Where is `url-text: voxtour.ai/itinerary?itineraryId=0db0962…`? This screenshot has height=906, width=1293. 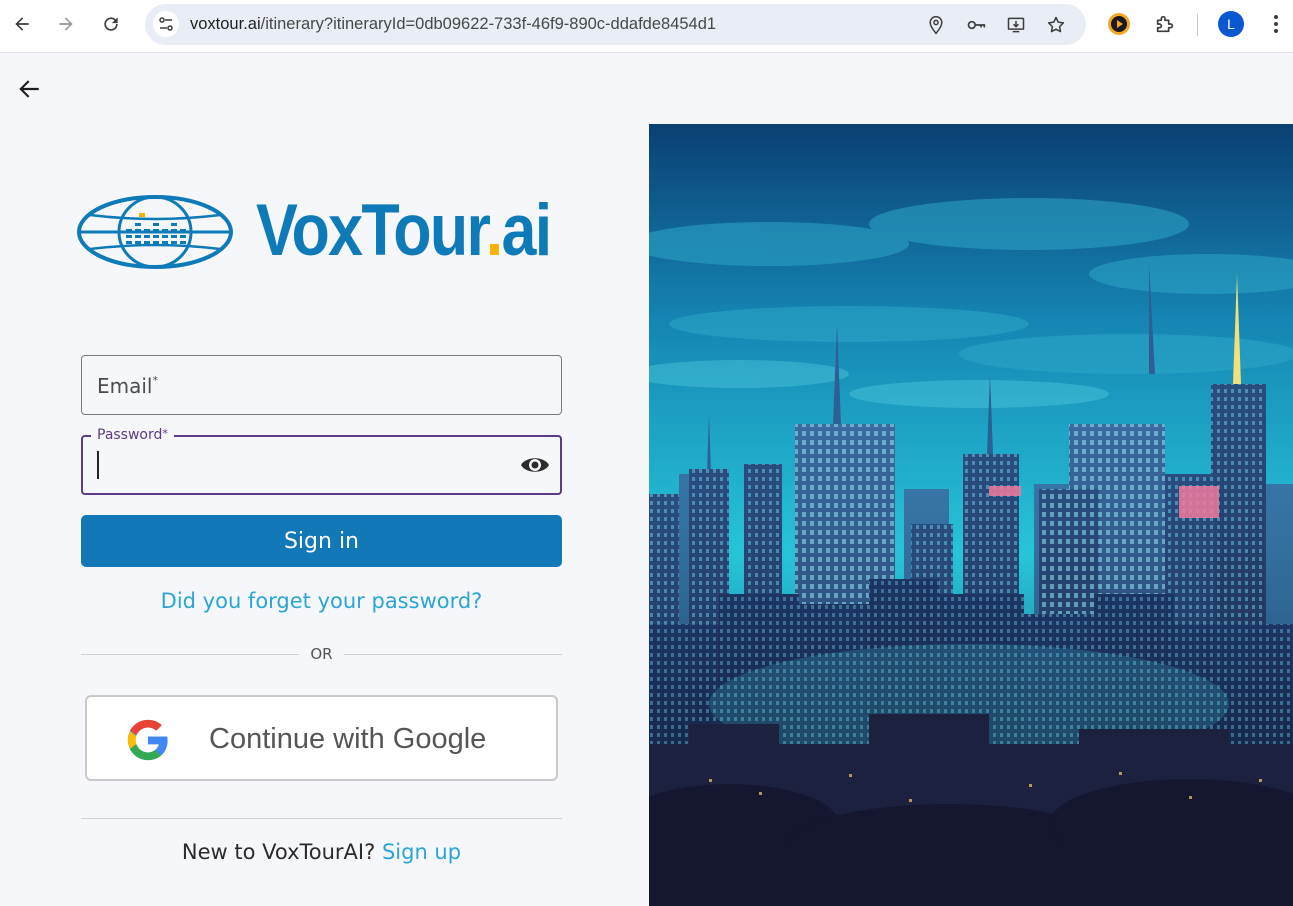 url-text: voxtour.ai/itinerary?itineraryId=0db0962… is located at coordinates (453, 24).